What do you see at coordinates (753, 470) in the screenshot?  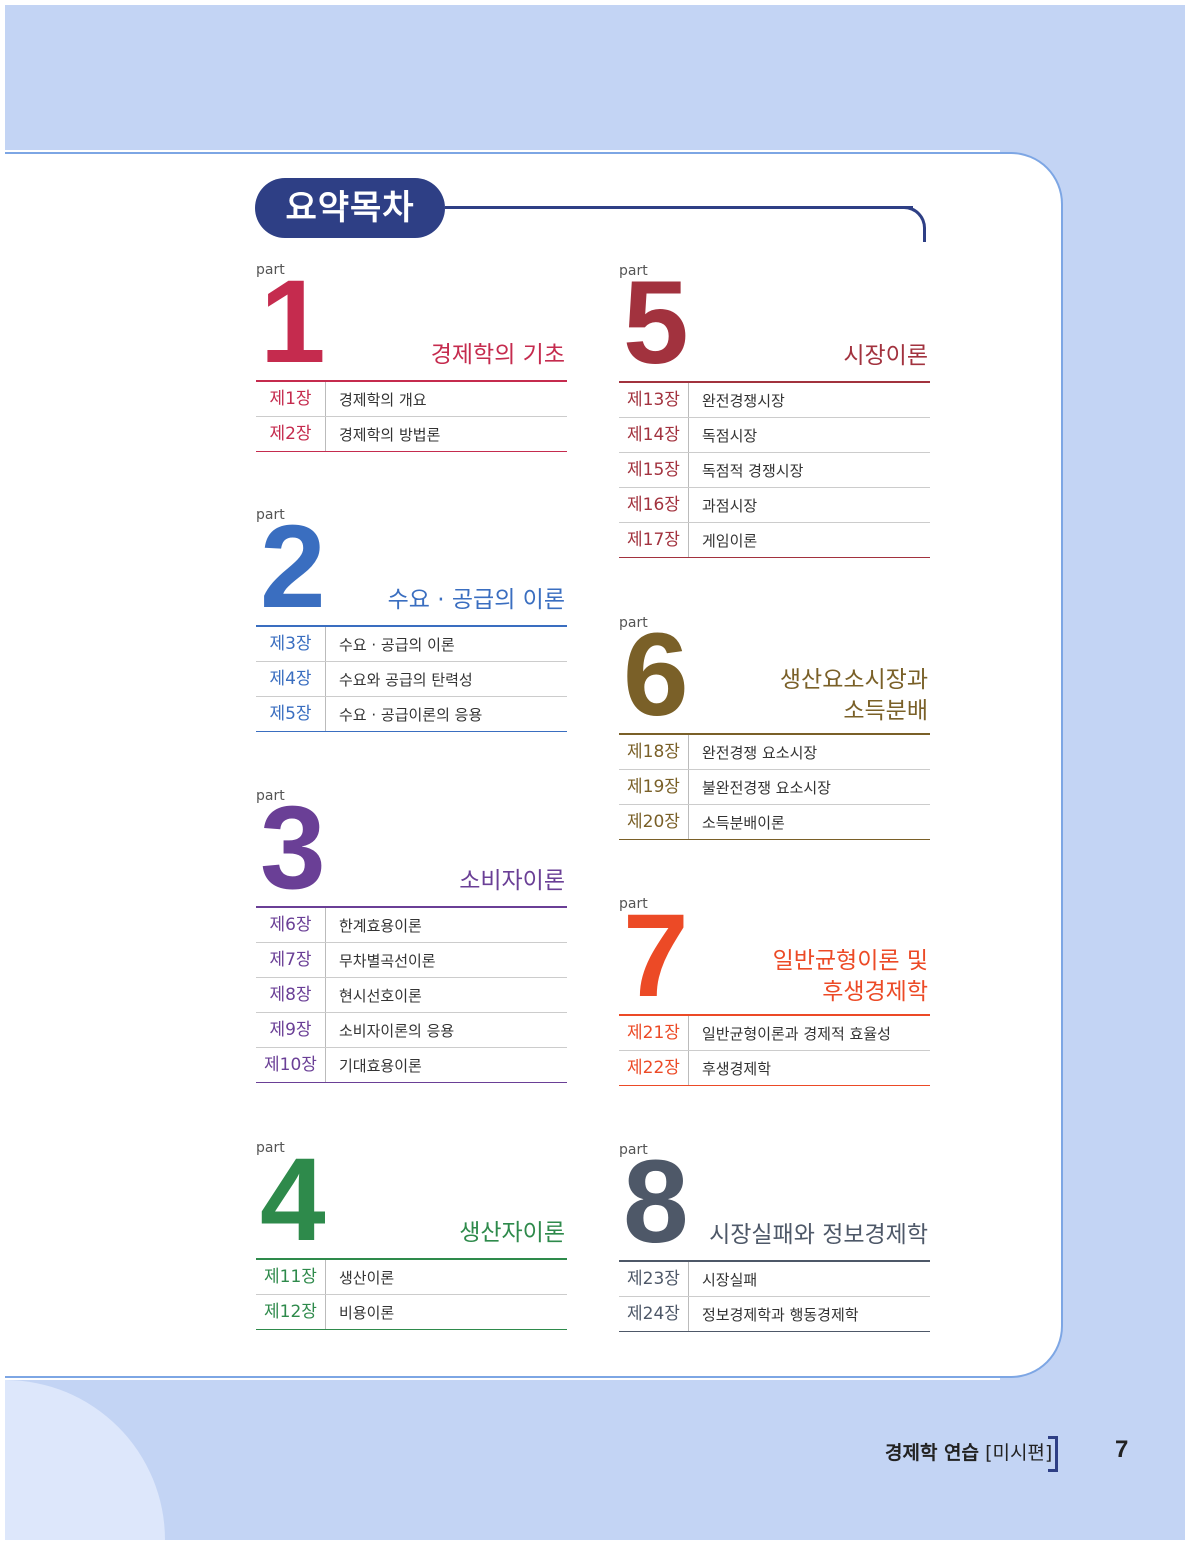 I see `chapter-name: 독점적 경쟁시장` at bounding box center [753, 470].